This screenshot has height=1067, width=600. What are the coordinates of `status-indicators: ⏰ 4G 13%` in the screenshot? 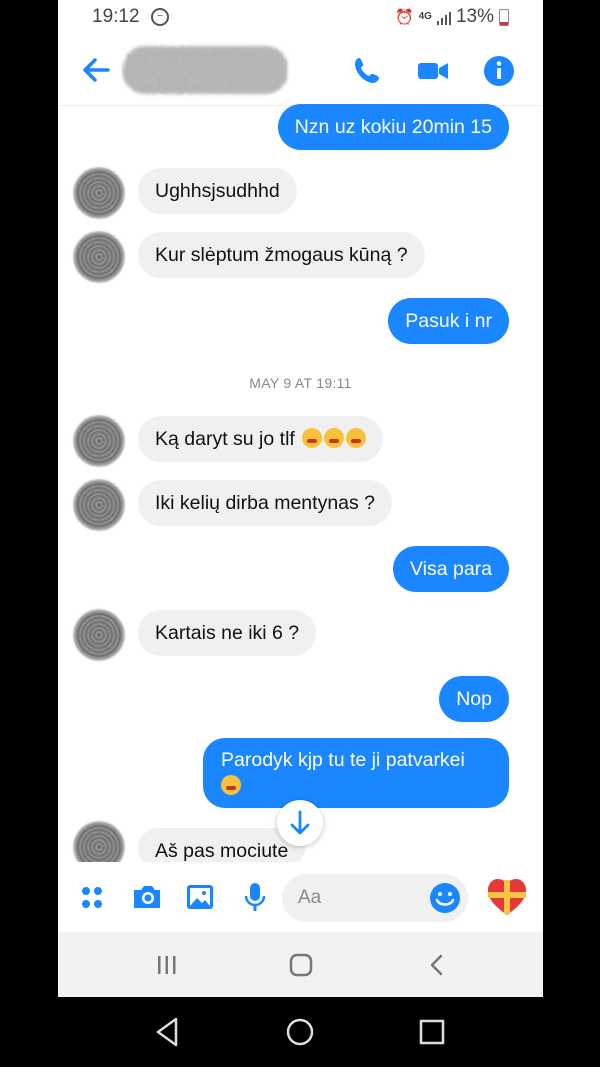 It's located at (452, 17).